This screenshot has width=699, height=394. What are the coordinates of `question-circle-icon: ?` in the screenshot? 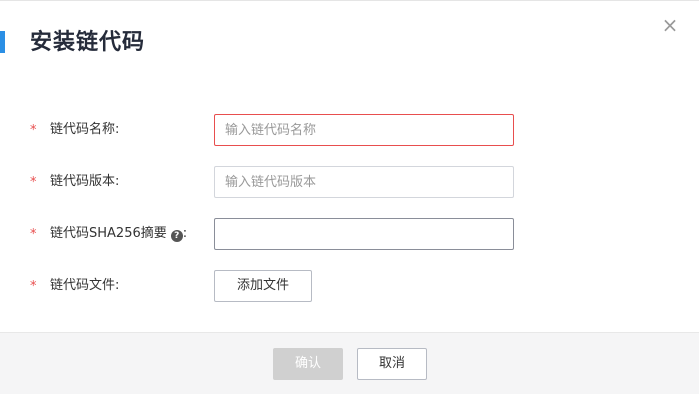 It's located at (176, 236).